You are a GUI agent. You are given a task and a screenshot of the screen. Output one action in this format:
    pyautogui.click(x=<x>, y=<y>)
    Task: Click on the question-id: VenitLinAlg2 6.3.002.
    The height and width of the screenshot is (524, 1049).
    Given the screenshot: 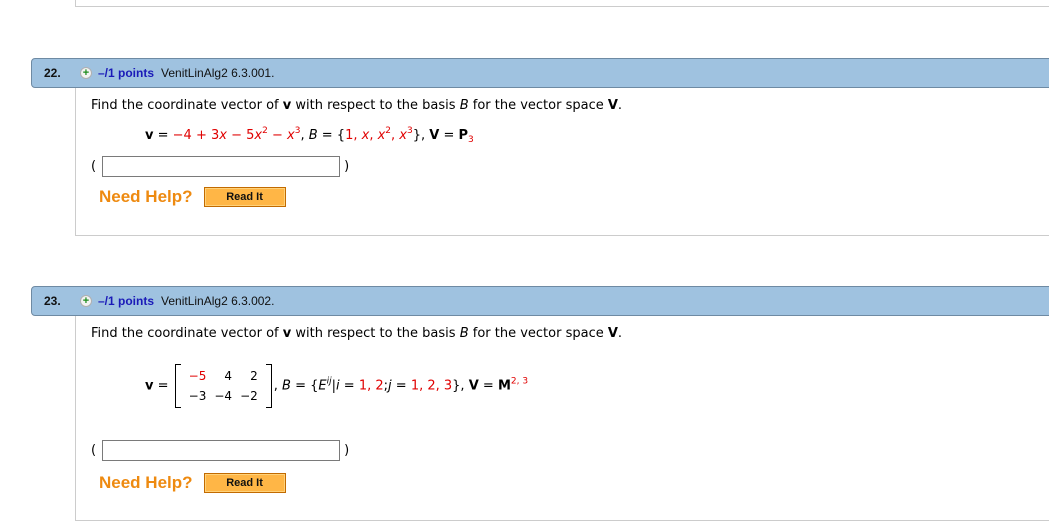 What is the action you would take?
    pyautogui.click(x=218, y=301)
    